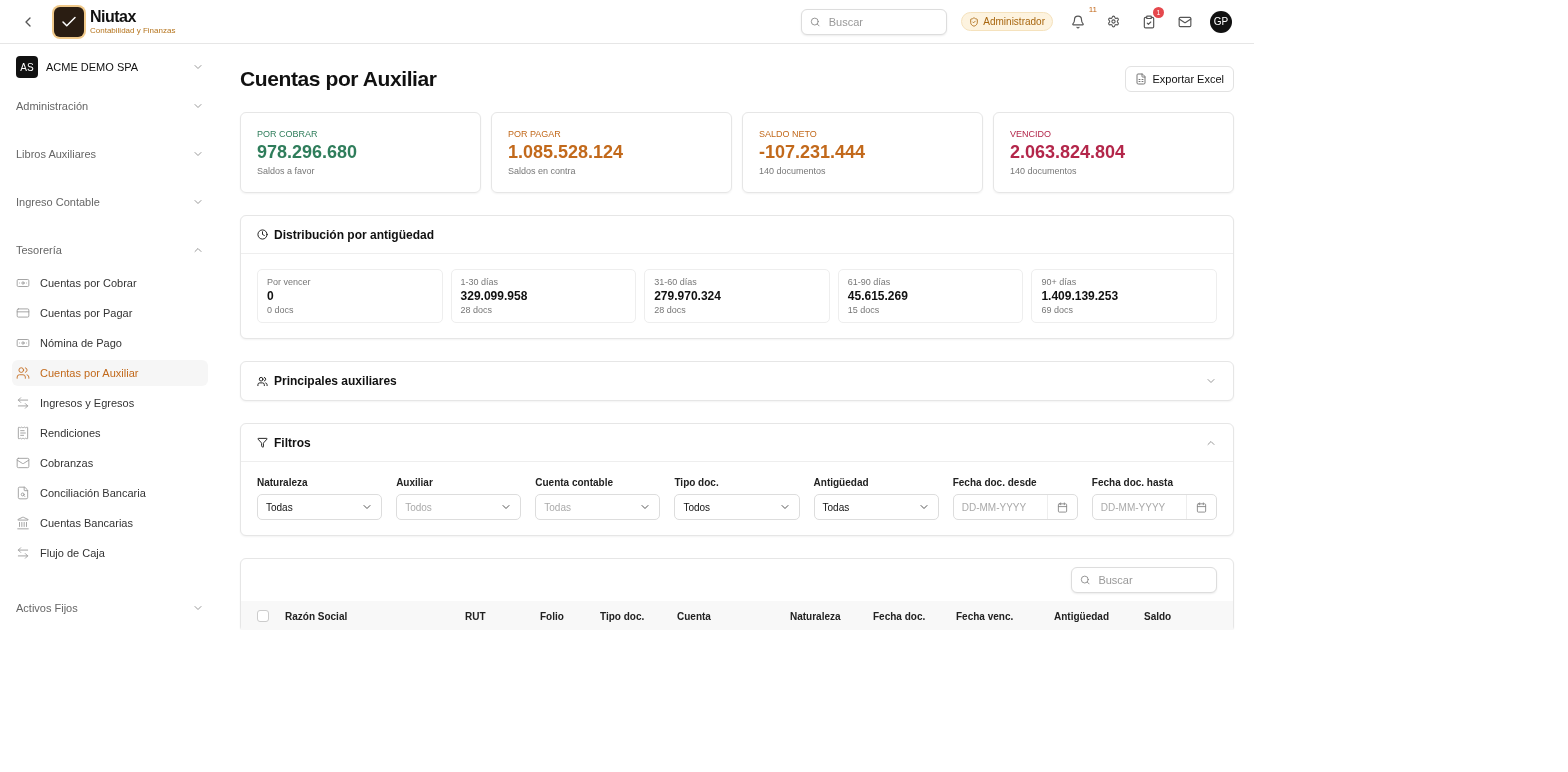 Image resolution: width=1568 pixels, height=772 pixels. I want to click on card-label: VENCIDO, so click(1031, 134).